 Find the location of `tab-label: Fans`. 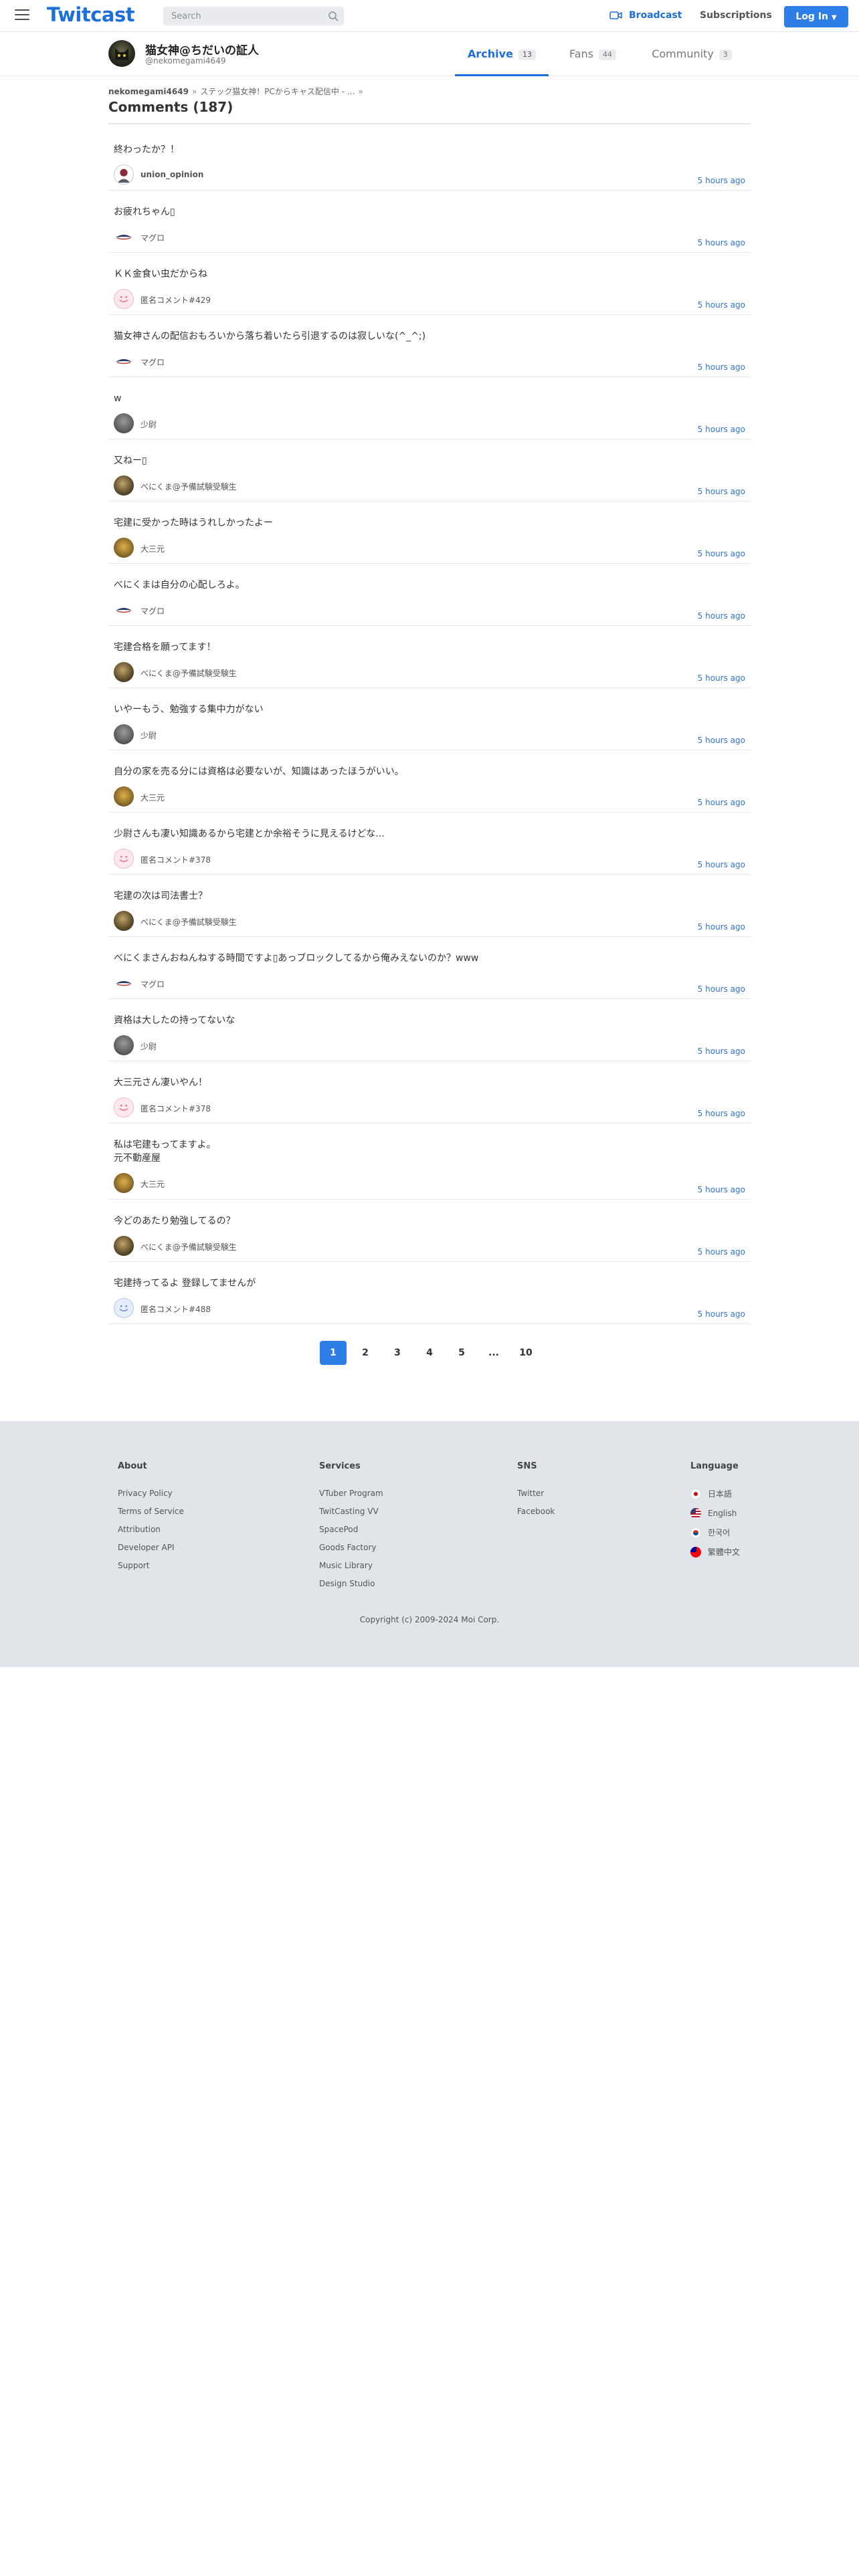

tab-label: Fans is located at coordinates (581, 54).